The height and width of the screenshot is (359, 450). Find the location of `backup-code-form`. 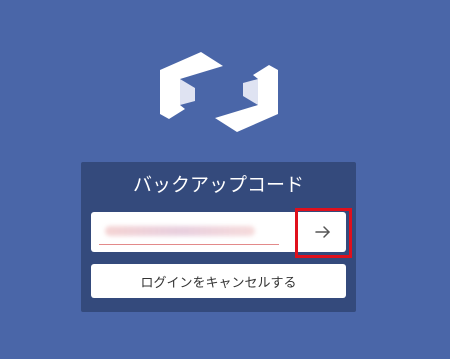

backup-code-form is located at coordinates (218, 232).